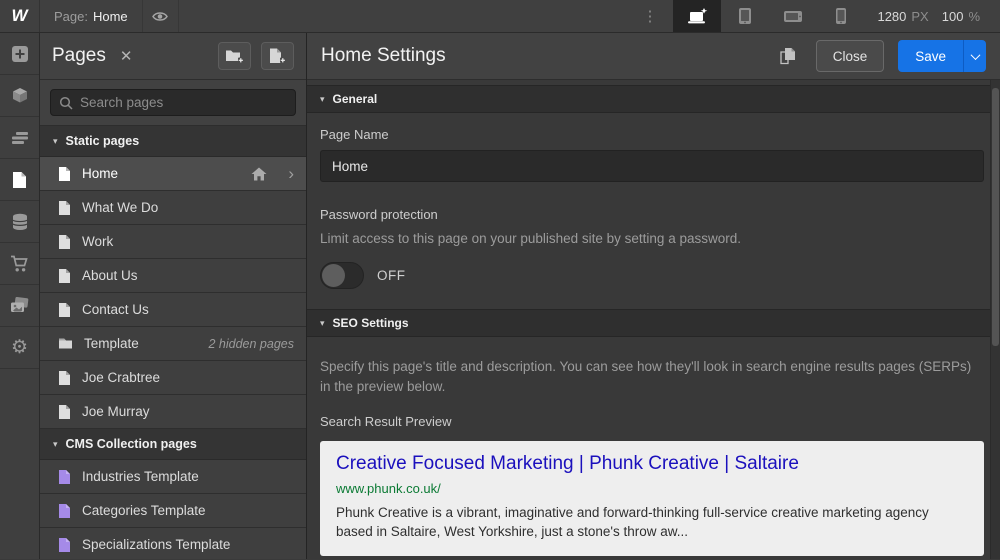 Image resolution: width=1000 pixels, height=560 pixels. What do you see at coordinates (383, 55) in the screenshot?
I see `settings-title: Home Settings` at bounding box center [383, 55].